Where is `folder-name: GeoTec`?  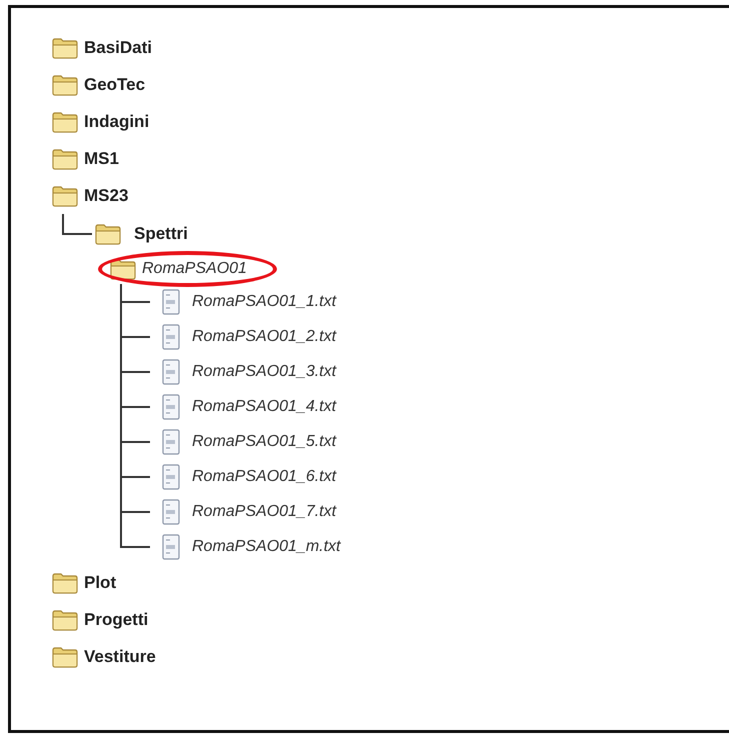
folder-name: GeoTec is located at coordinates (115, 85).